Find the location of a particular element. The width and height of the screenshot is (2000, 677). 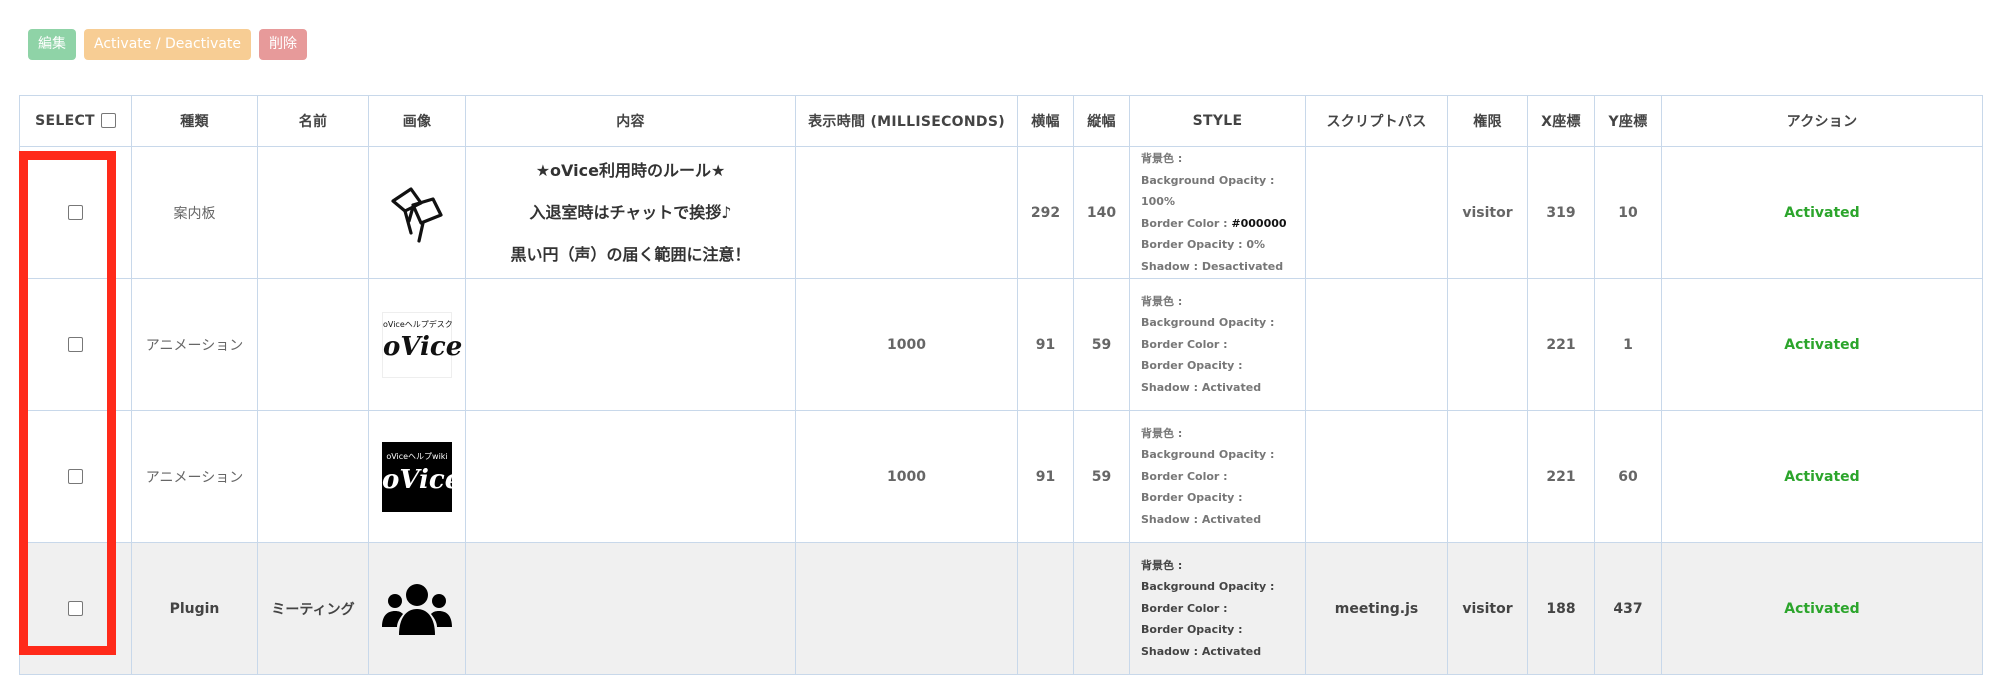

image-cell: oViceヘルプwiki oVice is located at coordinates (417, 476).